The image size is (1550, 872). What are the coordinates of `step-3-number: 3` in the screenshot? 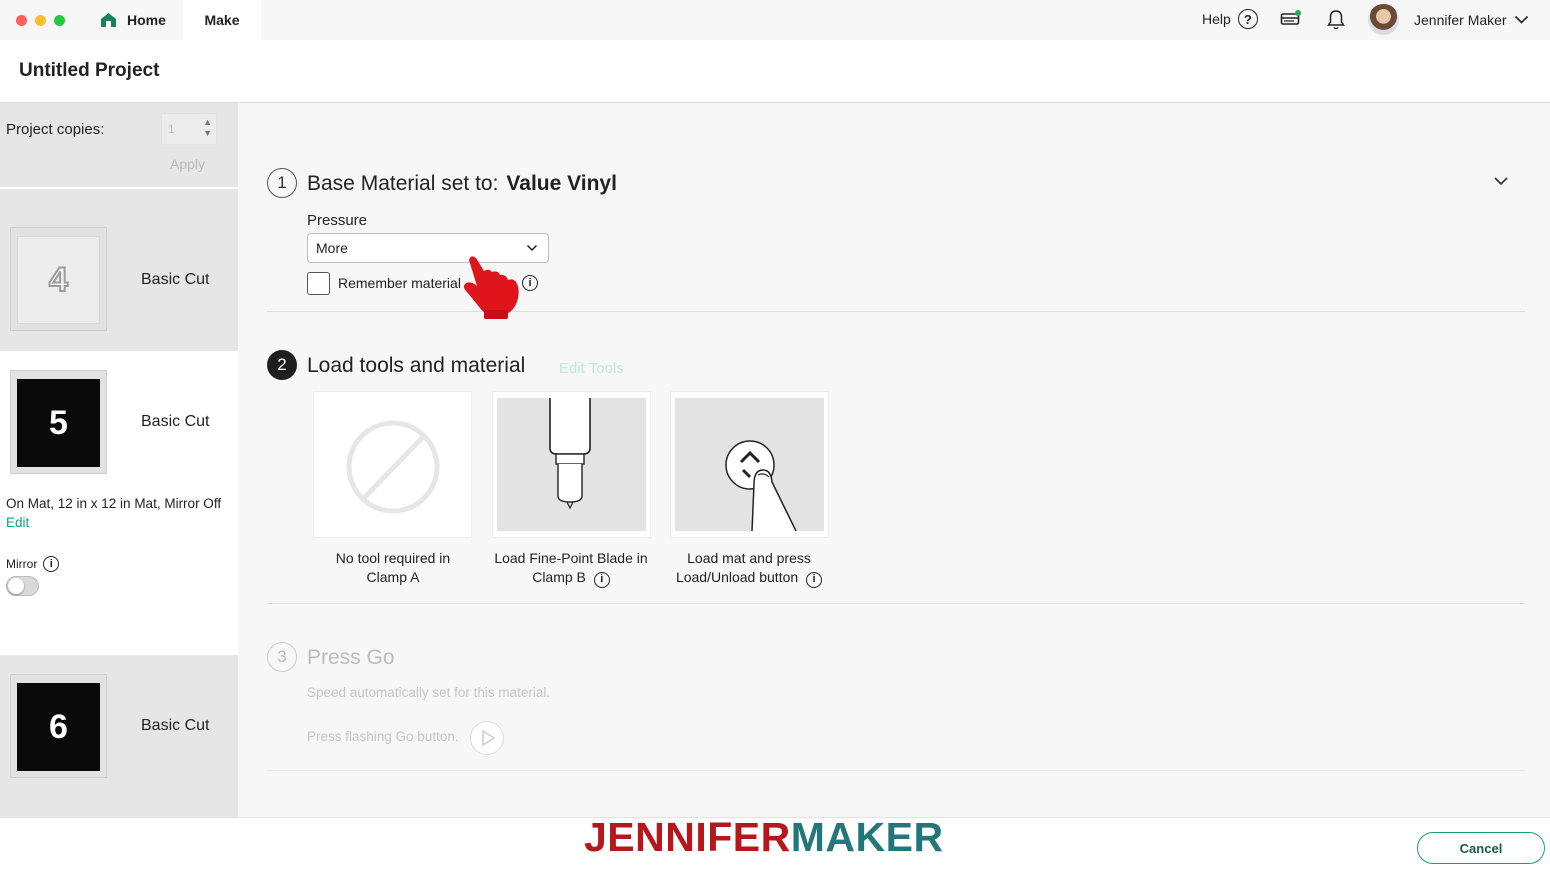 It's located at (282, 657).